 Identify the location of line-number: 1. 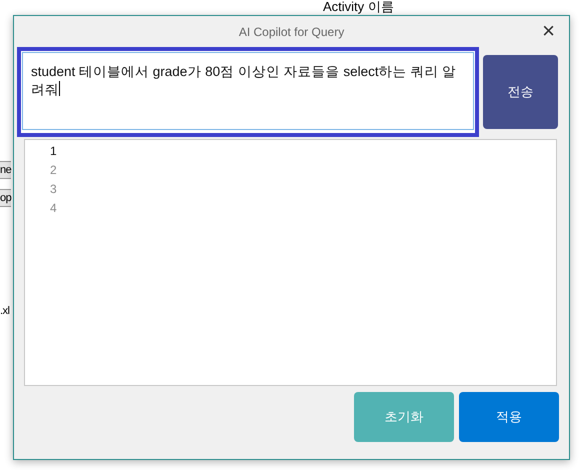
(54, 151).